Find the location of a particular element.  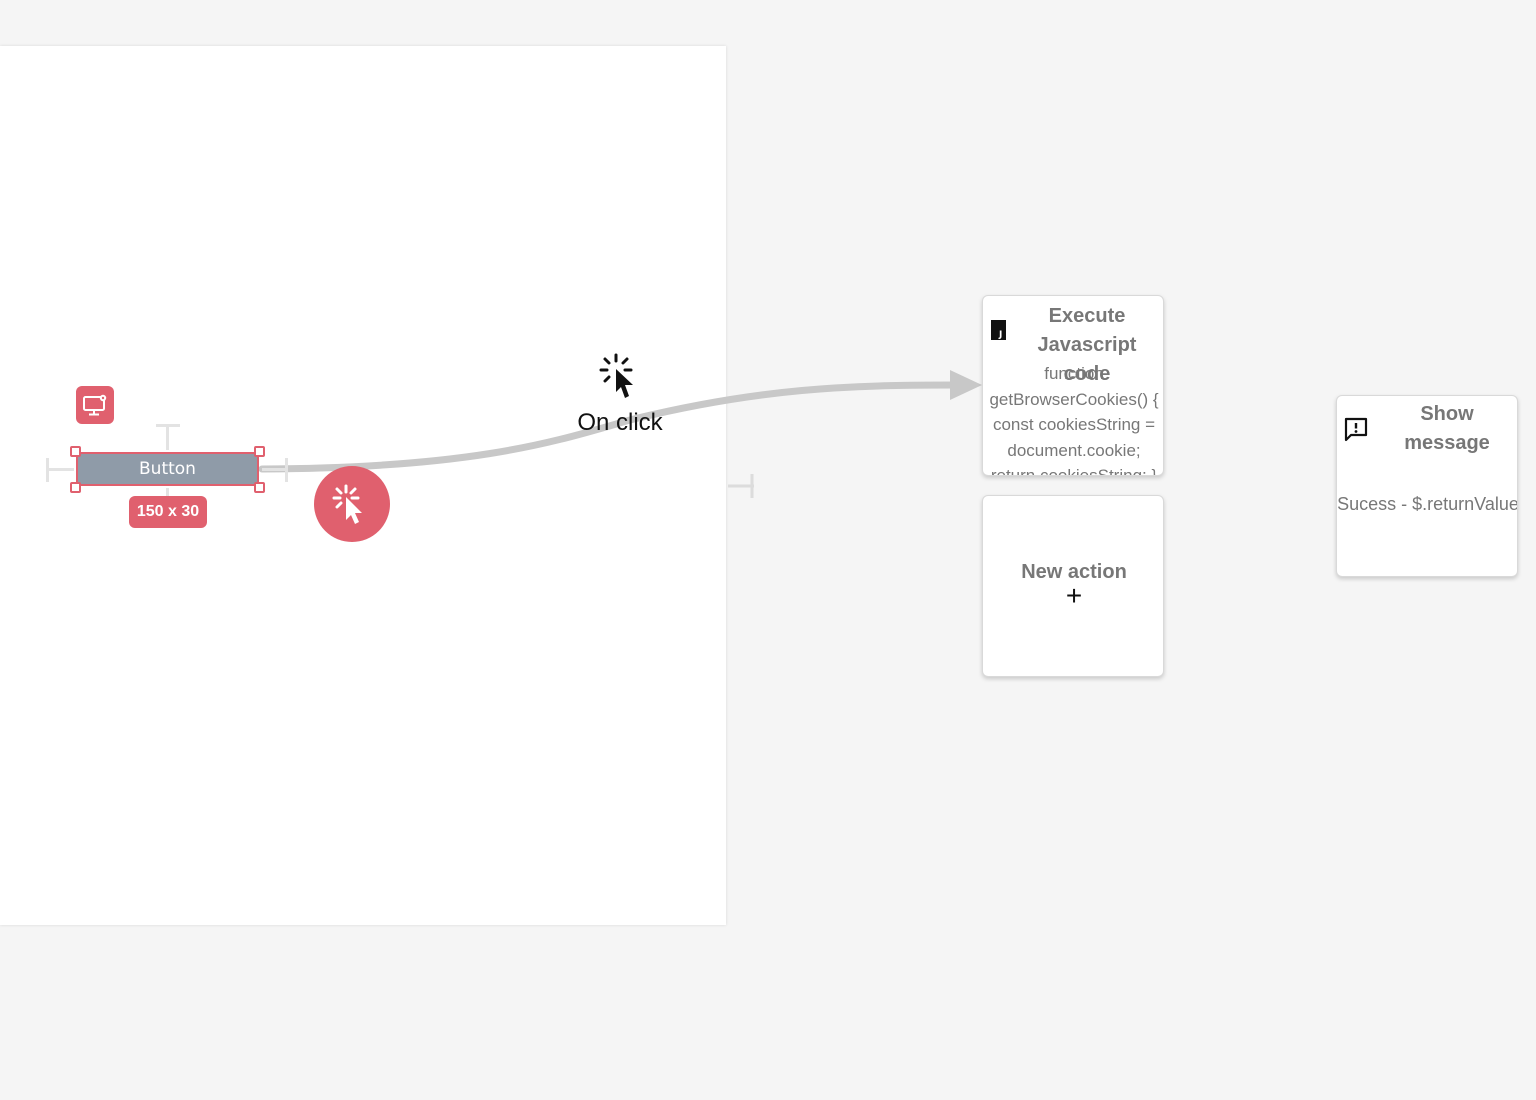

on-click-trigger: On click is located at coordinates (620, 394).